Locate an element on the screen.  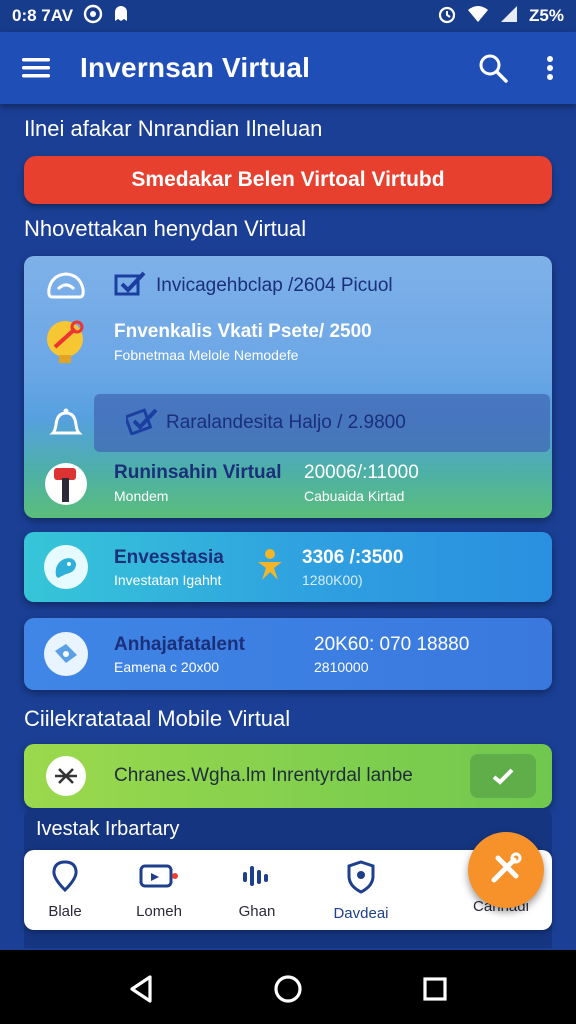
list-item: Raralandesita Haljo / 2.9800 is located at coordinates (288, 423).